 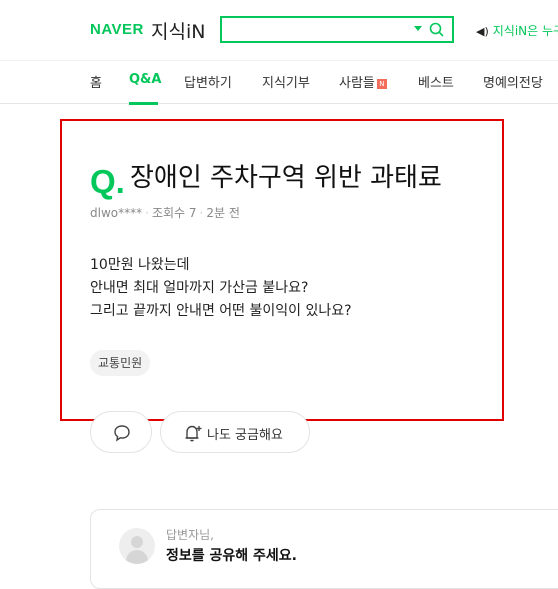 I want to click on search-input, so click(x=337, y=29).